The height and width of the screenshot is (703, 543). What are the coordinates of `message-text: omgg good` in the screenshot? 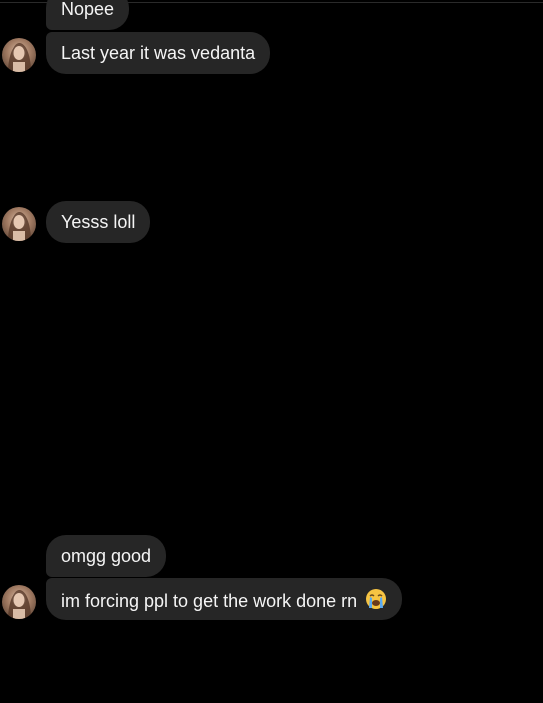 It's located at (106, 556).